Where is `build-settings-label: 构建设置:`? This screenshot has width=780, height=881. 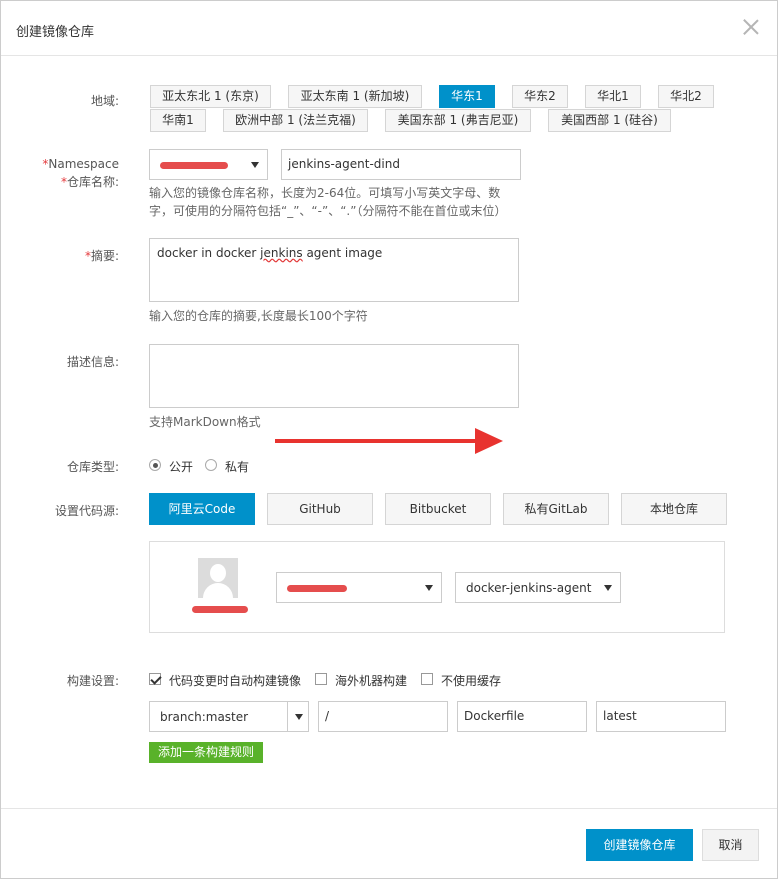
build-settings-label: 构建设置: is located at coordinates (92, 681).